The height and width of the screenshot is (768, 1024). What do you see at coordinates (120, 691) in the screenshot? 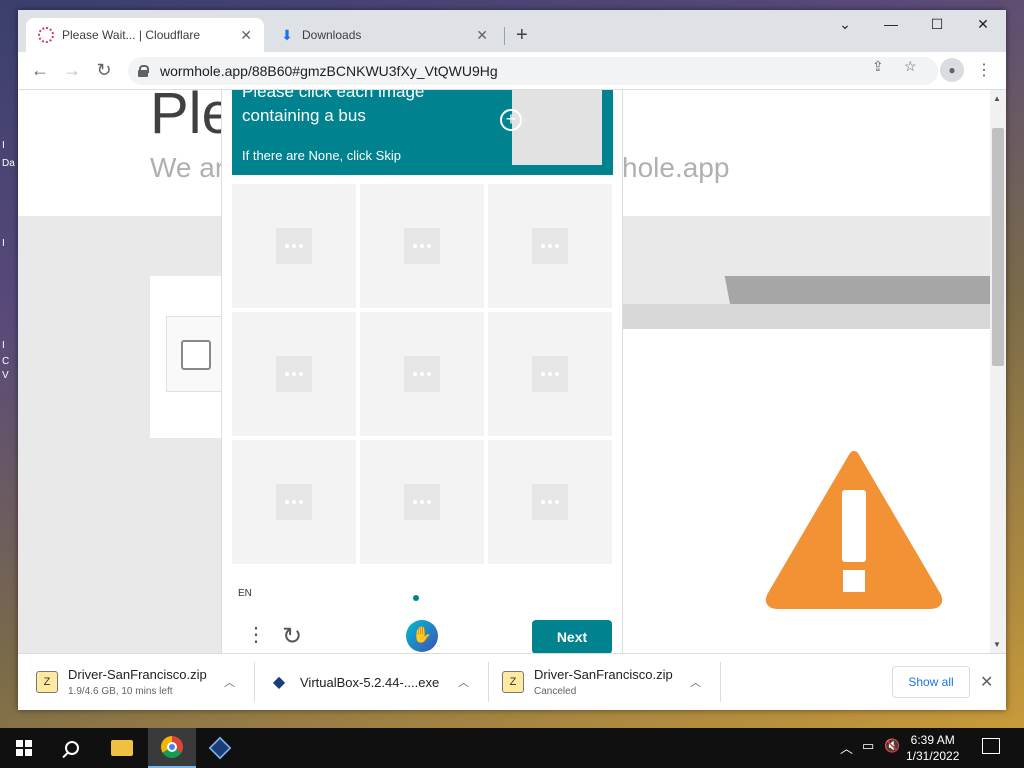
I see `download-status: 1.9/4.6 GB, 10 mins left` at bounding box center [120, 691].